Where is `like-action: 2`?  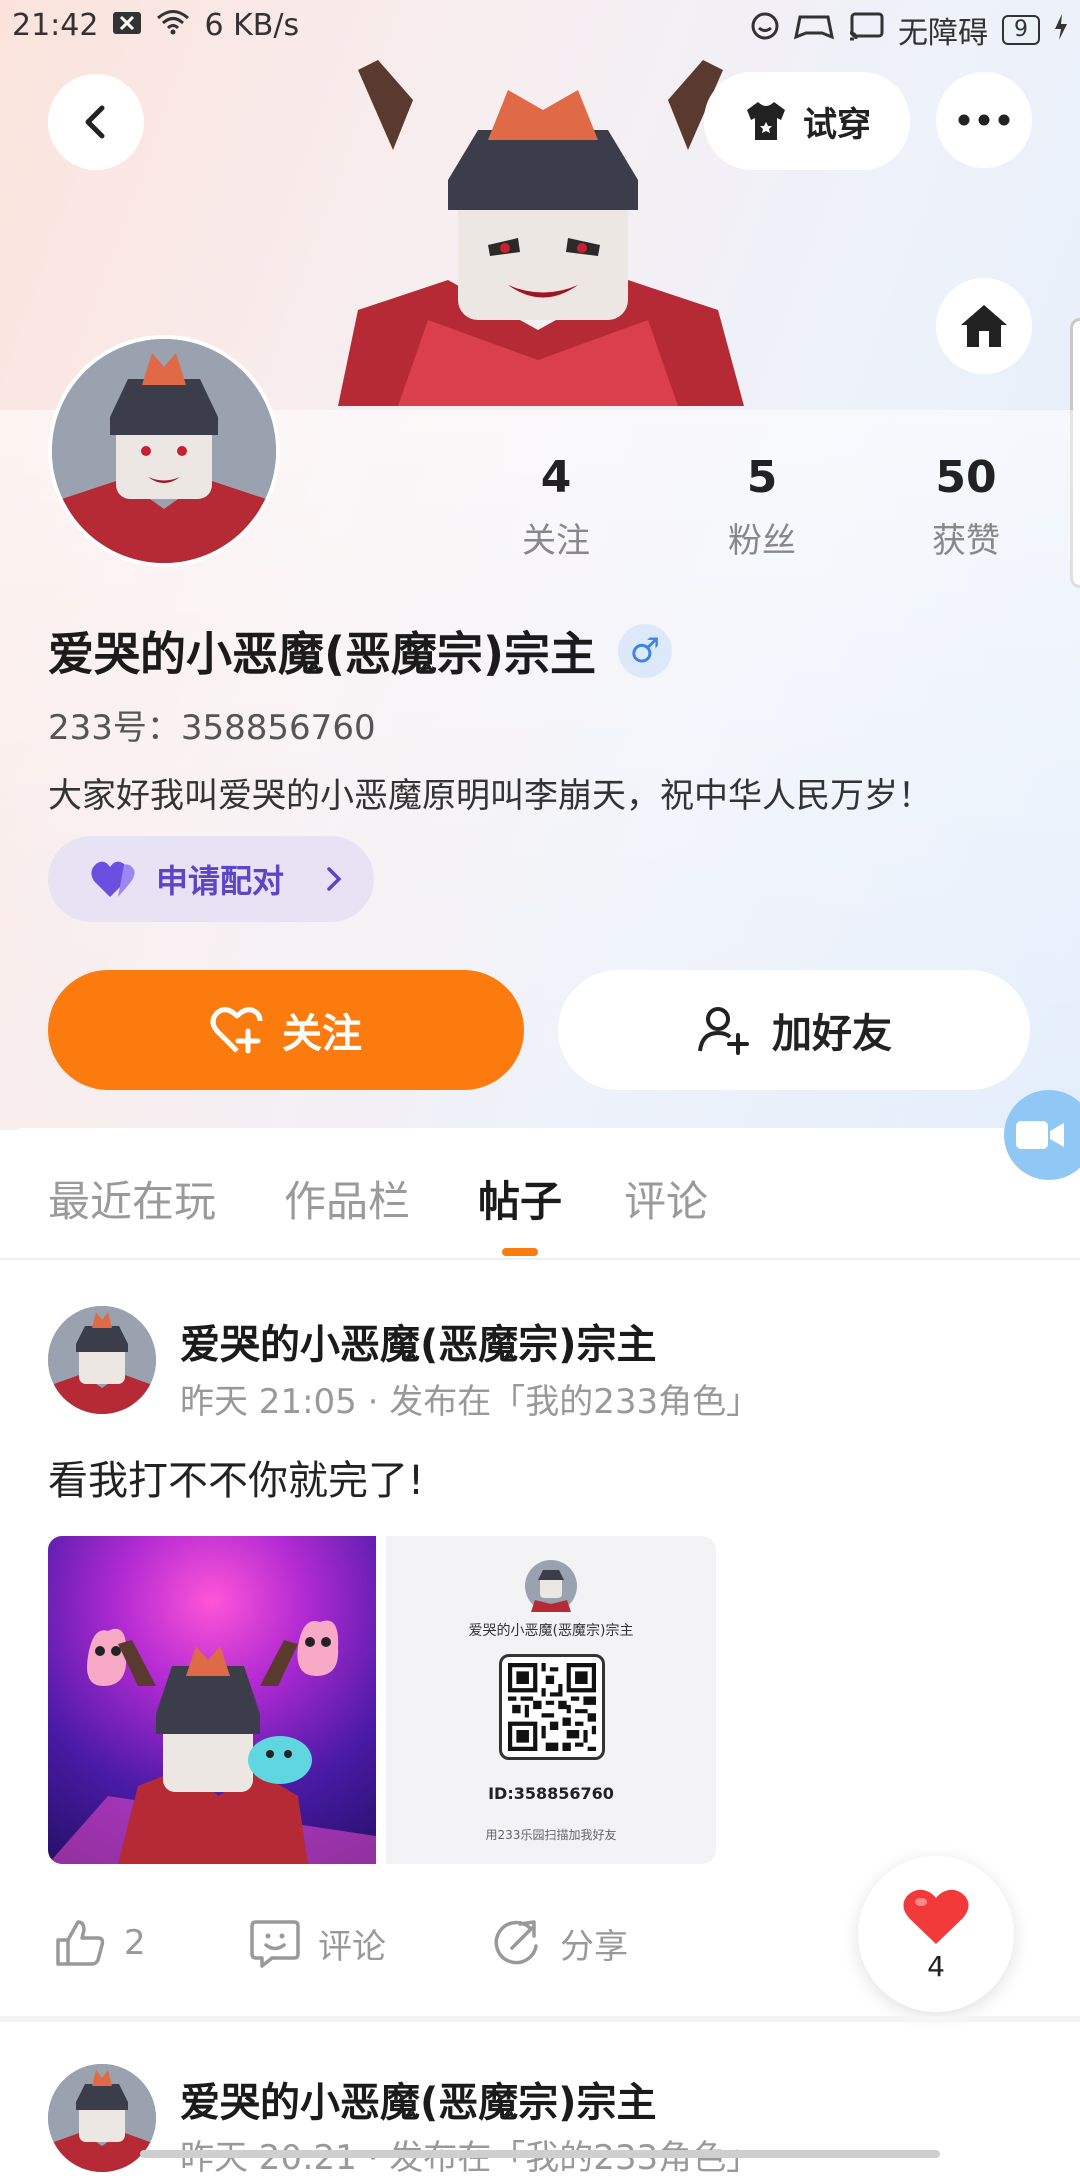
like-action: 2 is located at coordinates (100, 1943).